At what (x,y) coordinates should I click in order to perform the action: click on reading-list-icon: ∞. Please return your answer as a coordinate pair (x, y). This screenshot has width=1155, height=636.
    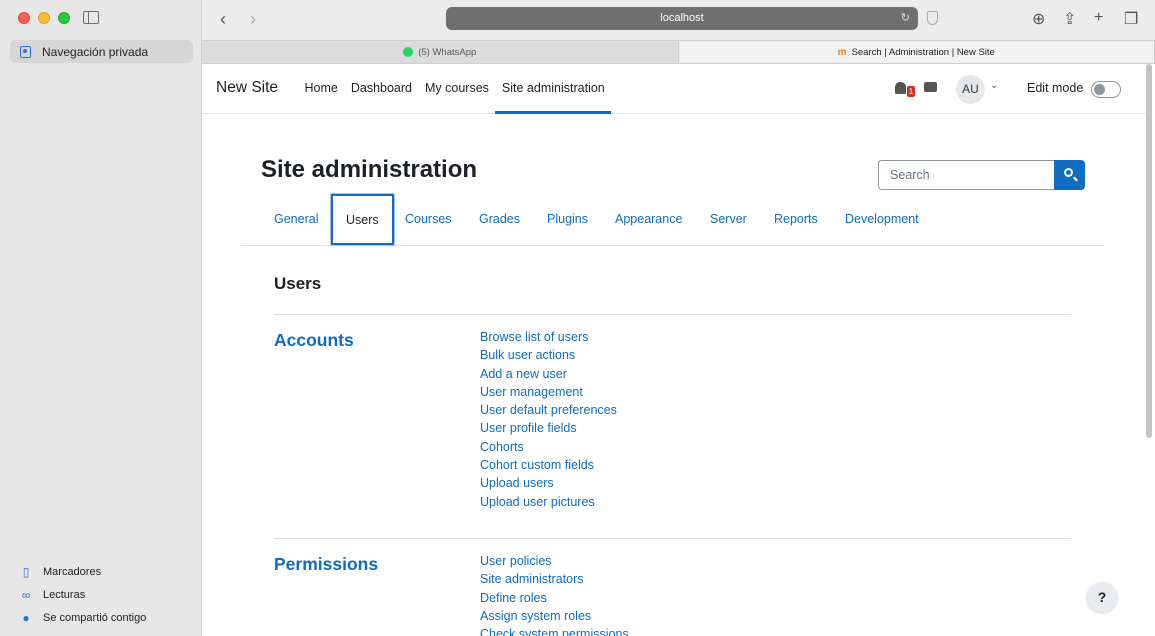
    Looking at the image, I should click on (26, 595).